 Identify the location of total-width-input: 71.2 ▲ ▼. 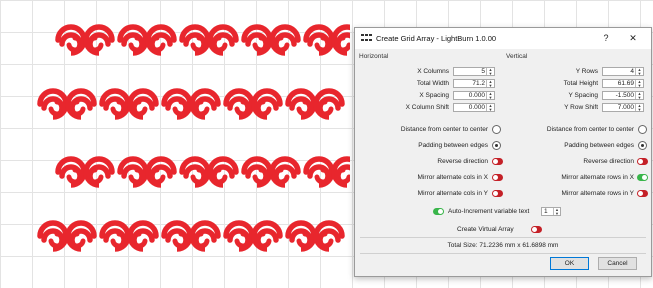
(474, 83).